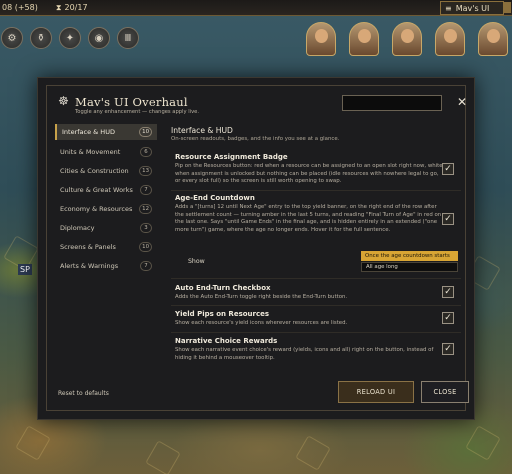 The image size is (512, 474). Describe the element at coordinates (106, 228) in the screenshot. I see `sidebar-item-diplomacy: Diplomacy 3` at that location.